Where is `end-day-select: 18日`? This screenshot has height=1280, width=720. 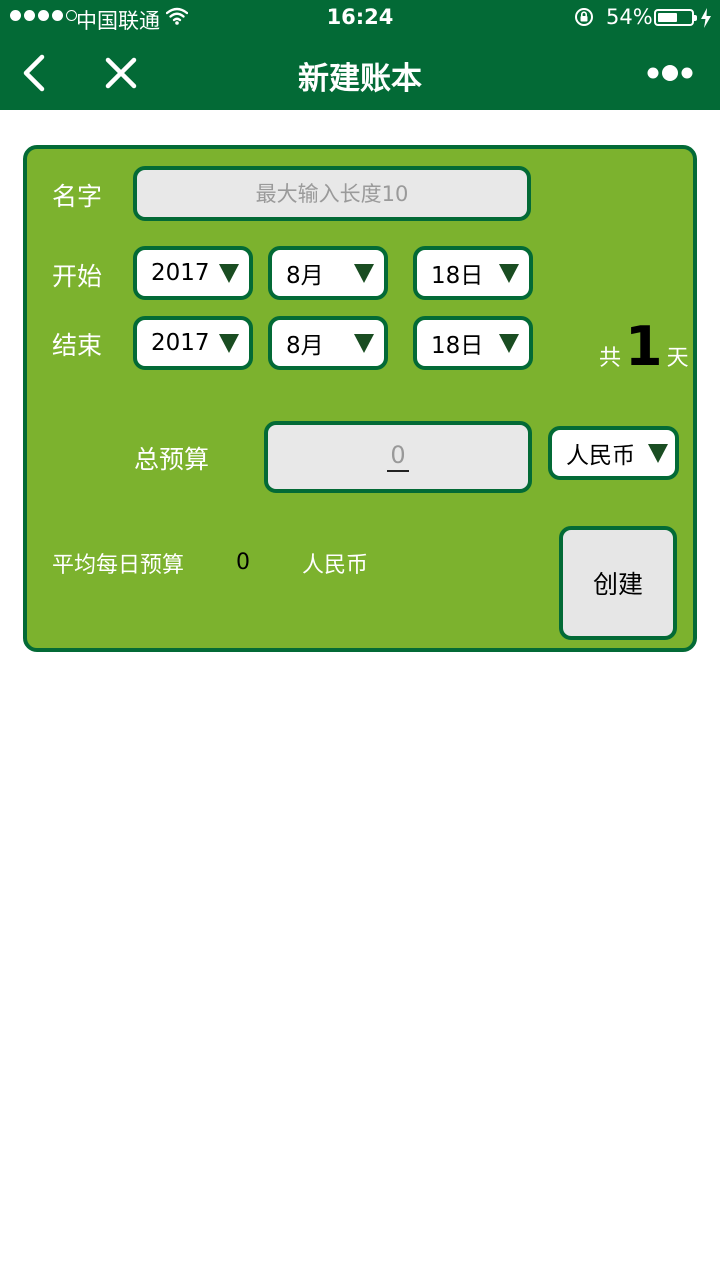 end-day-select: 18日 is located at coordinates (473, 343).